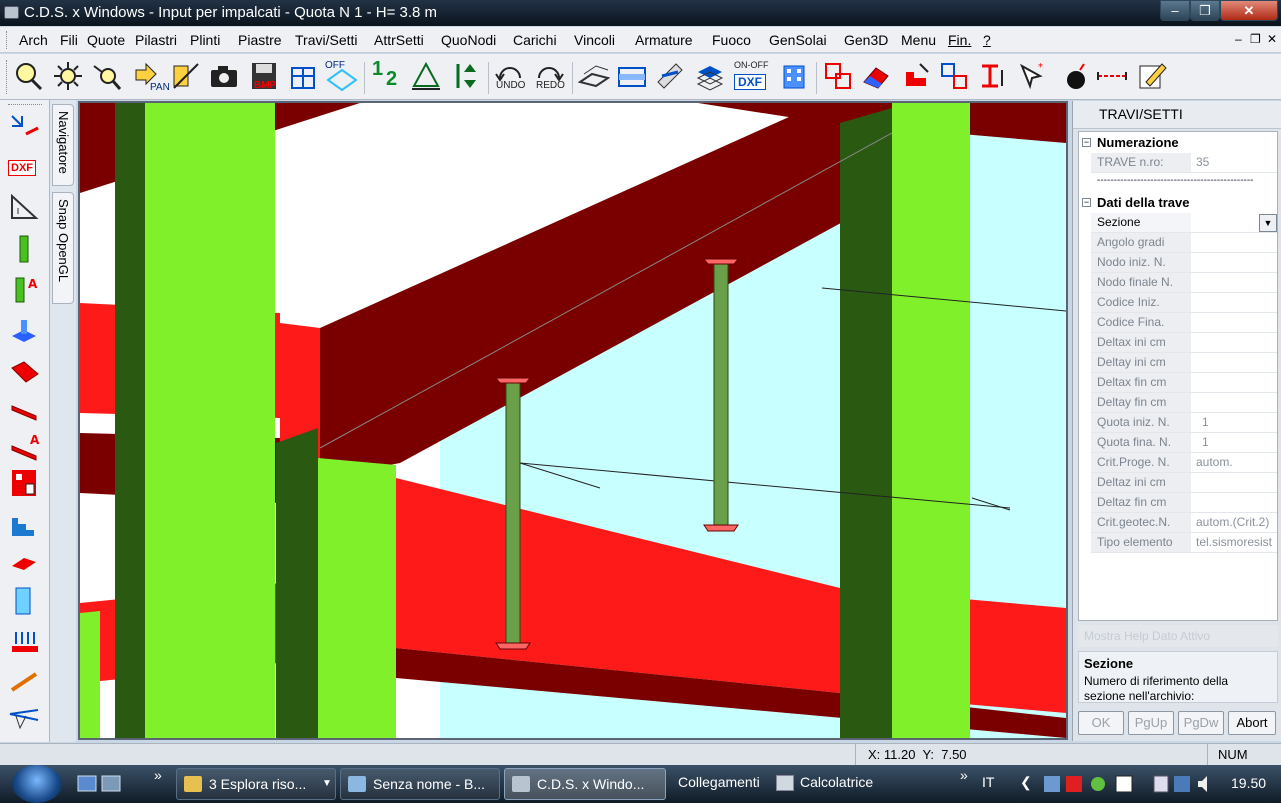 The height and width of the screenshot is (803, 1281). I want to click on row-sezione: Sezione ▼, so click(1184, 223).